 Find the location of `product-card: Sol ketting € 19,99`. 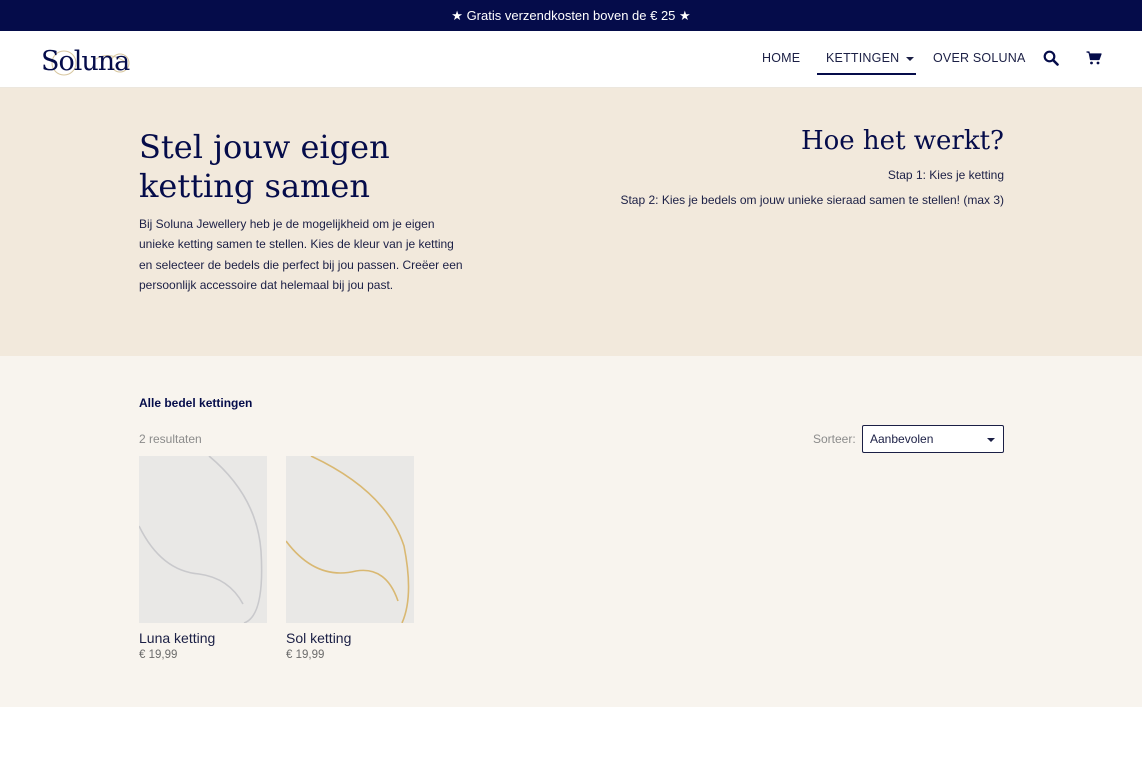

product-card: Sol ketting € 19,99 is located at coordinates (350, 558).